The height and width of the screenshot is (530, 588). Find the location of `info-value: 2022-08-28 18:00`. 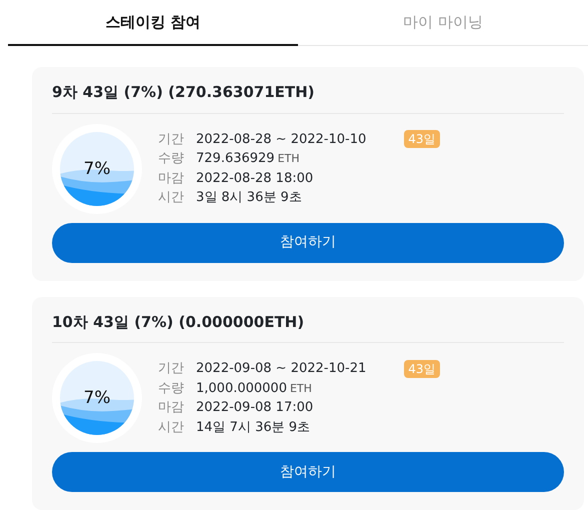

info-value: 2022-08-28 18:00 is located at coordinates (255, 179).